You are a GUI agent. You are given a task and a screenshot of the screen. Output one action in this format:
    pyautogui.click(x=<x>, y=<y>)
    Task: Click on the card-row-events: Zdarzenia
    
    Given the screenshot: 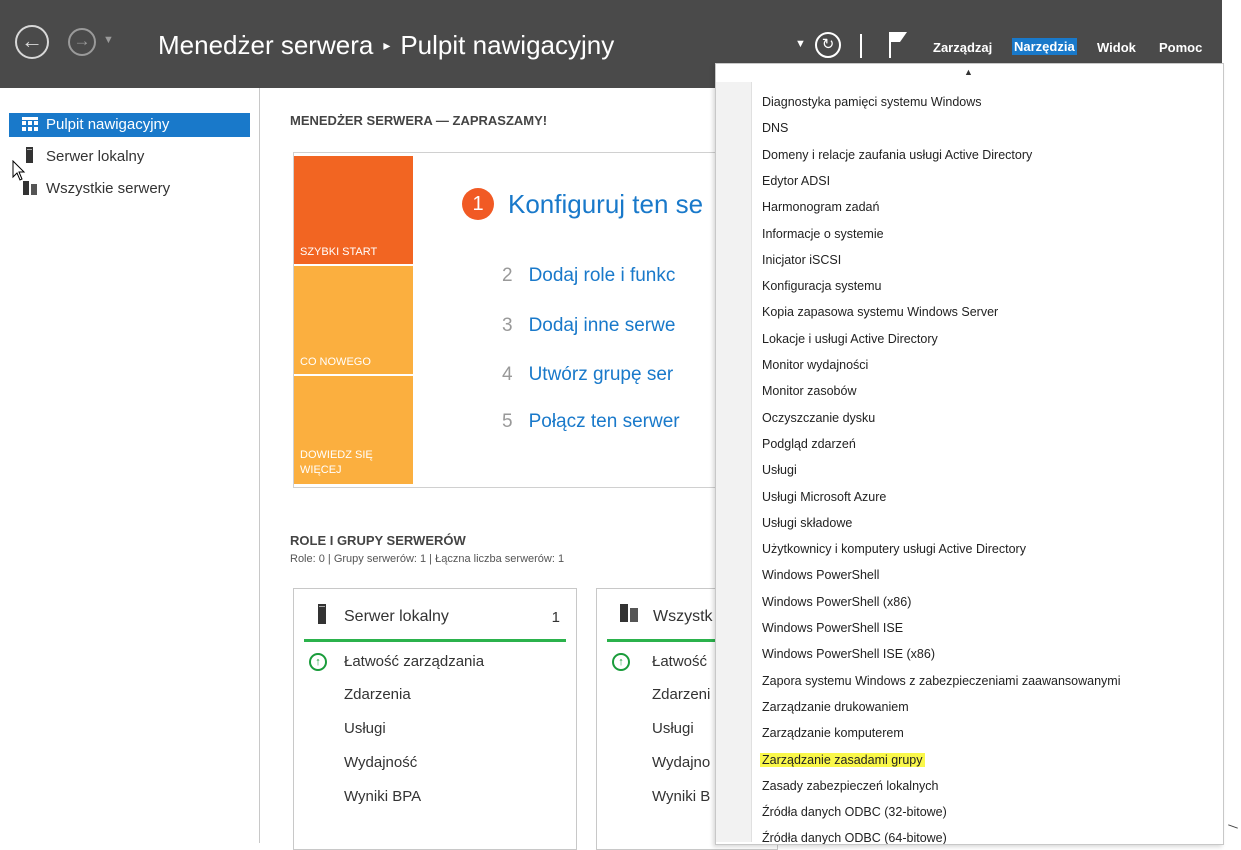 What is the action you would take?
    pyautogui.click(x=377, y=694)
    